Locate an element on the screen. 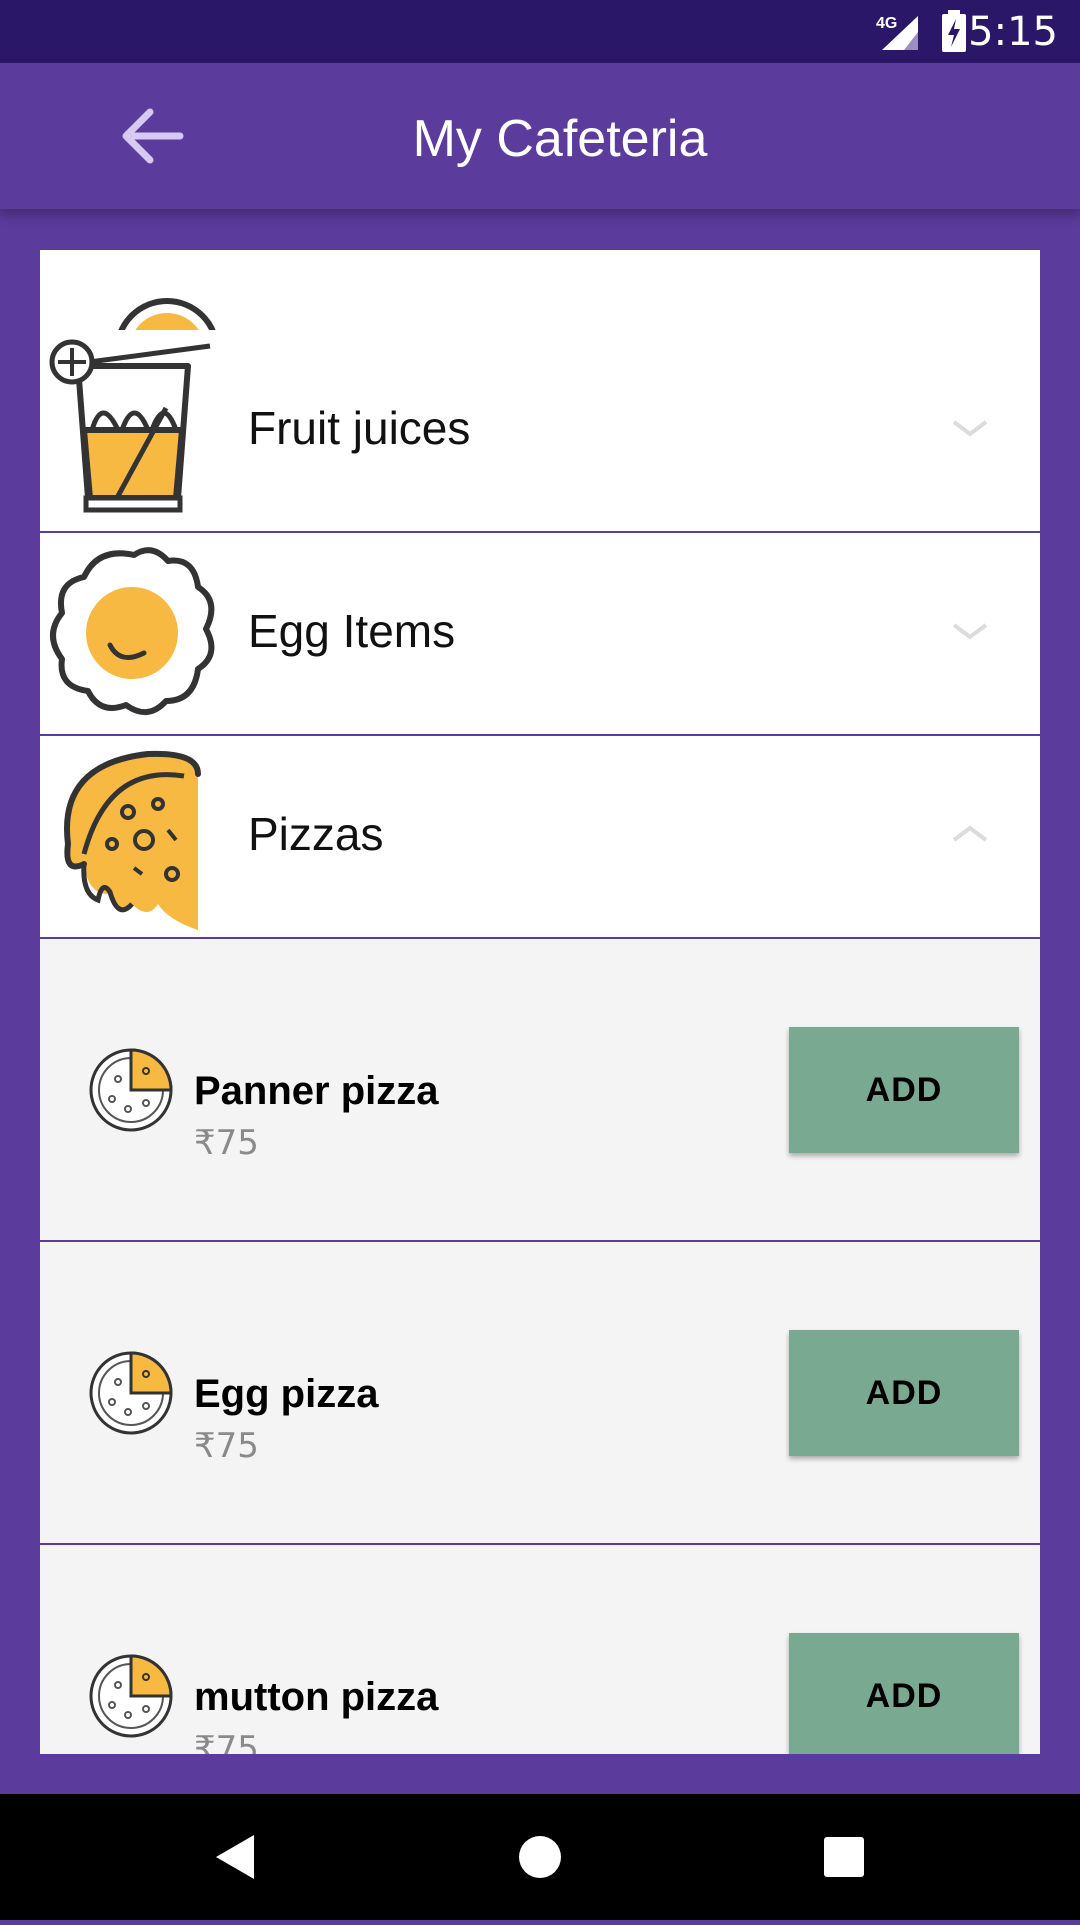  pizza-slice-icon is located at coordinates (132, 840).